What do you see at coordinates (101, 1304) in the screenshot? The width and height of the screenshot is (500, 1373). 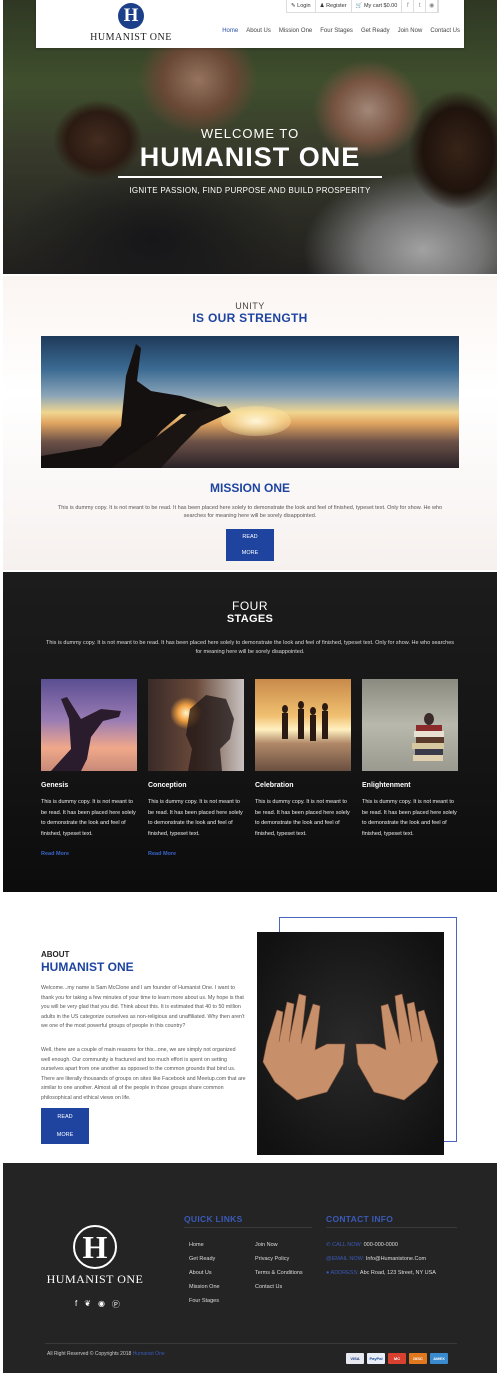 I see `footer-instagram-icon: ◉` at bounding box center [101, 1304].